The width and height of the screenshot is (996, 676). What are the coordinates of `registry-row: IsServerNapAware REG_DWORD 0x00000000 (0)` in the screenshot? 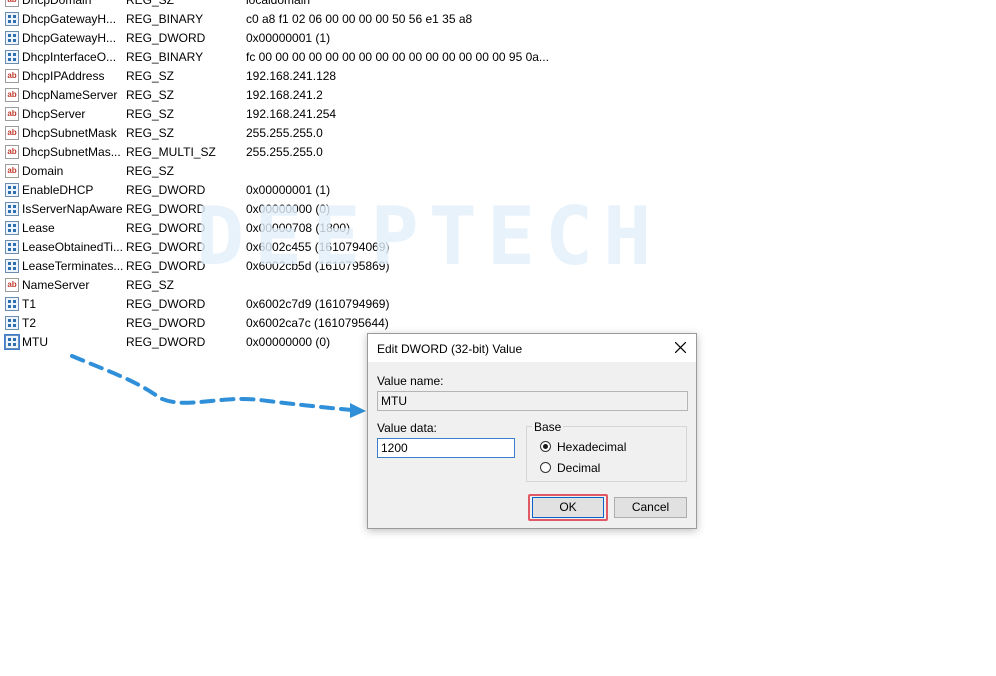 It's located at (280, 209).